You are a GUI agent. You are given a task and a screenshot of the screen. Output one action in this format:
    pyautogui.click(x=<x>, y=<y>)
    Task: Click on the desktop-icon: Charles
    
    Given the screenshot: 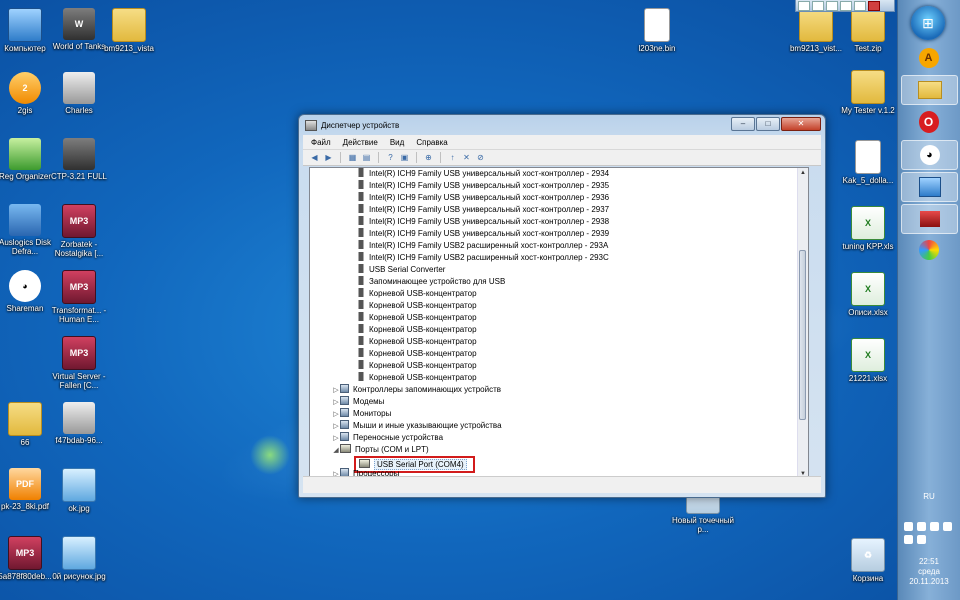 What is the action you would take?
    pyautogui.click(x=79, y=93)
    